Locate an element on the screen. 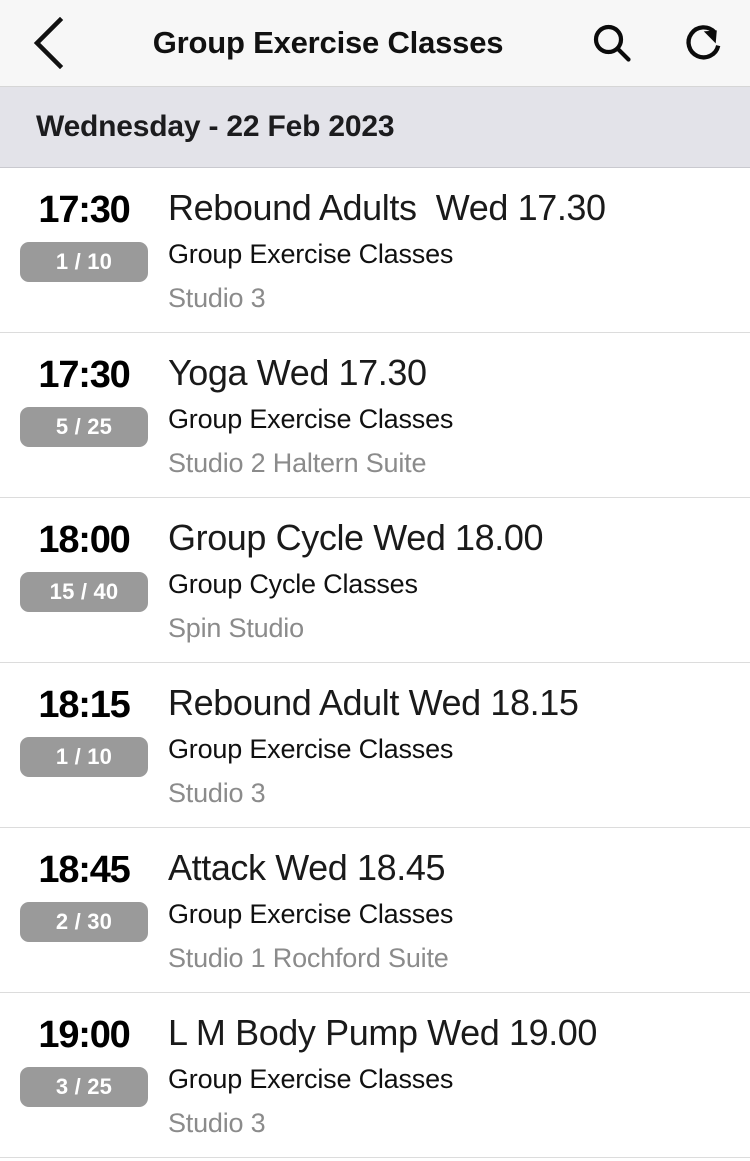  class-title: L M Body Pump Wed 19.00 is located at coordinates (383, 1032).